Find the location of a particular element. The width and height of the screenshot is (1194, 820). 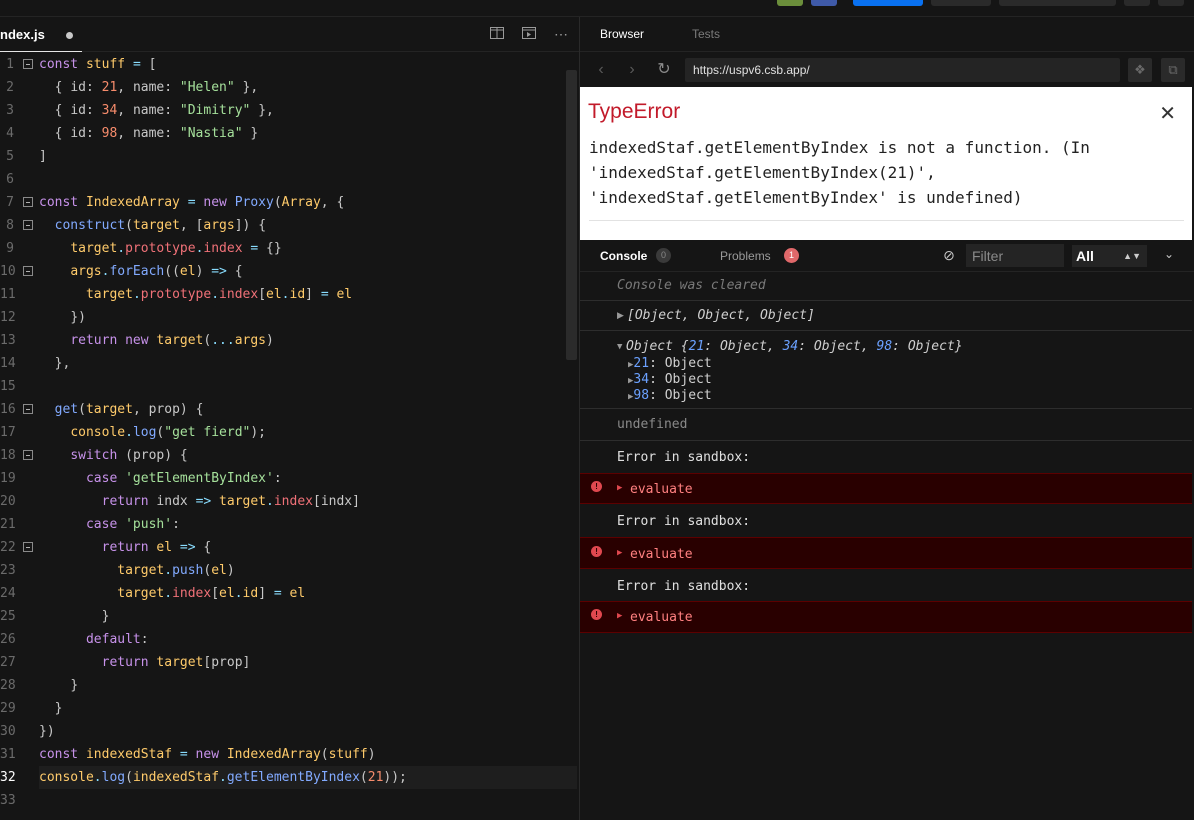

console-entry: ▶ [Object, Object, Object] is located at coordinates (886, 316).